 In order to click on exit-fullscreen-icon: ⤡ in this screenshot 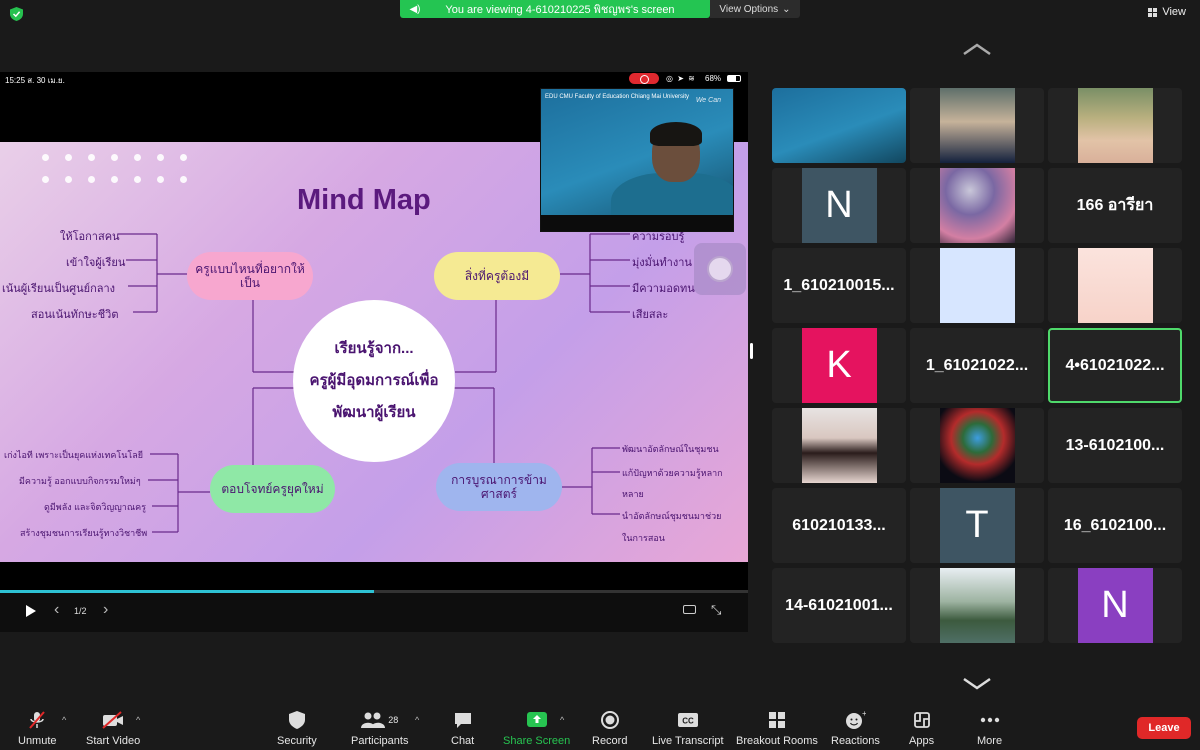, I will do `click(716, 610)`.